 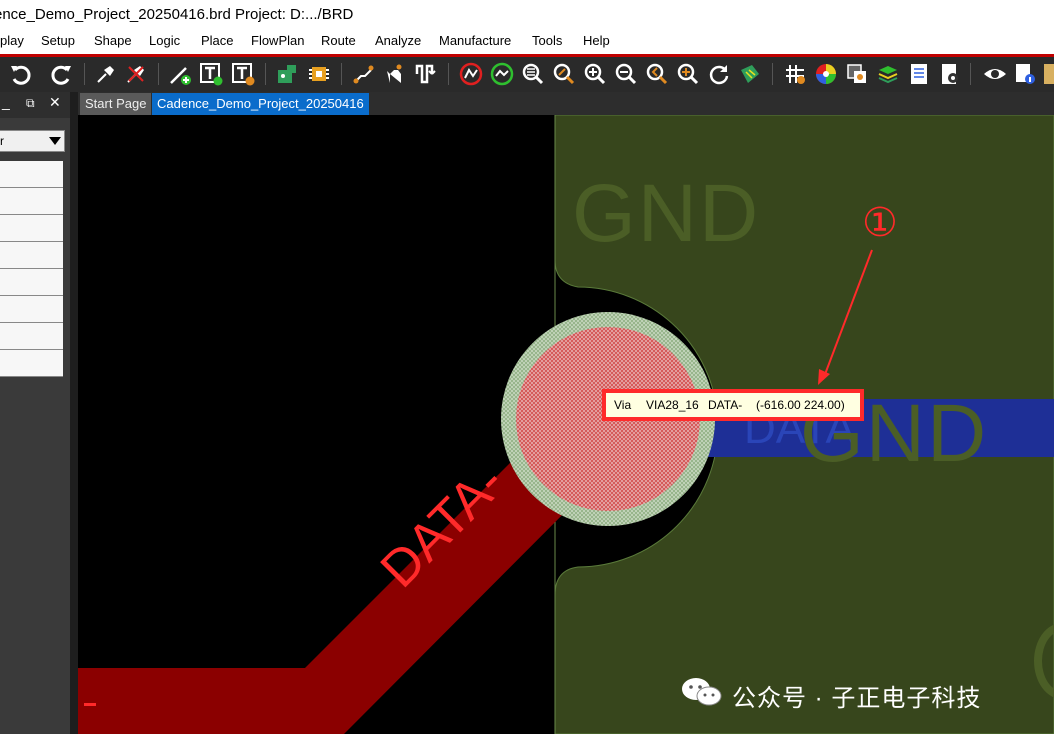 What do you see at coordinates (750, 74) in the screenshot?
I see `board-icon` at bounding box center [750, 74].